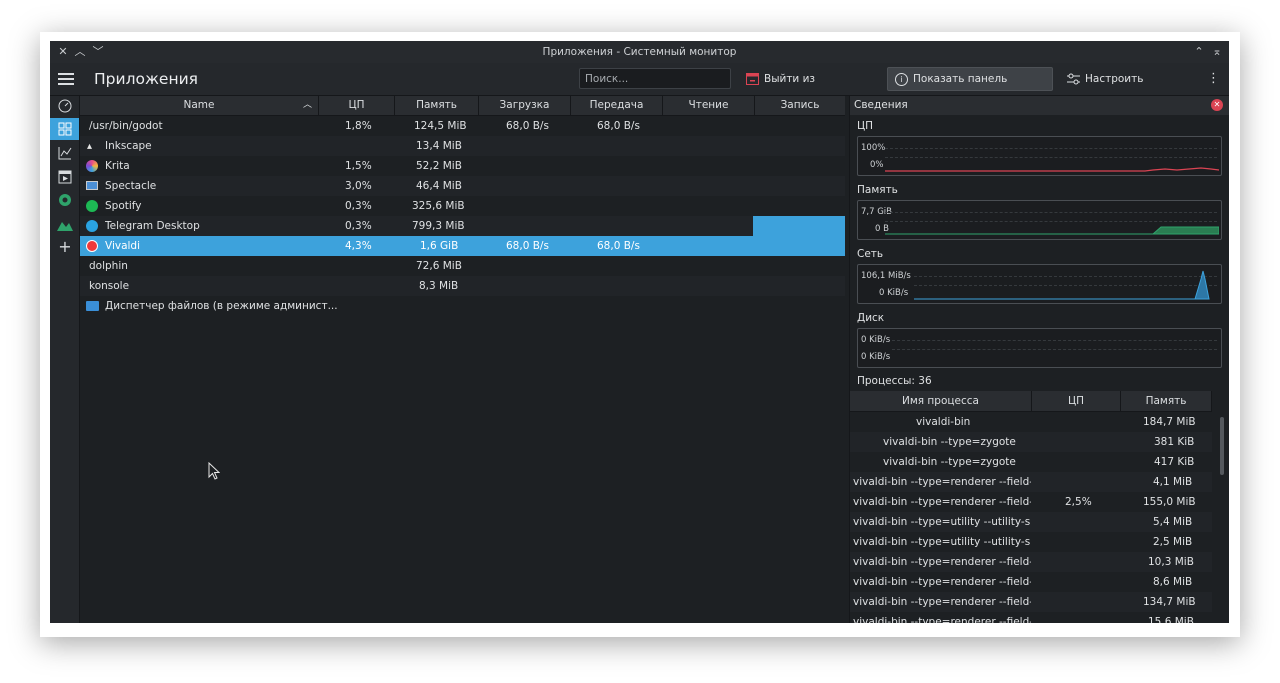 Image resolution: width=1280 pixels, height=683 pixels. I want to click on vivaldi-icon, so click(92, 246).